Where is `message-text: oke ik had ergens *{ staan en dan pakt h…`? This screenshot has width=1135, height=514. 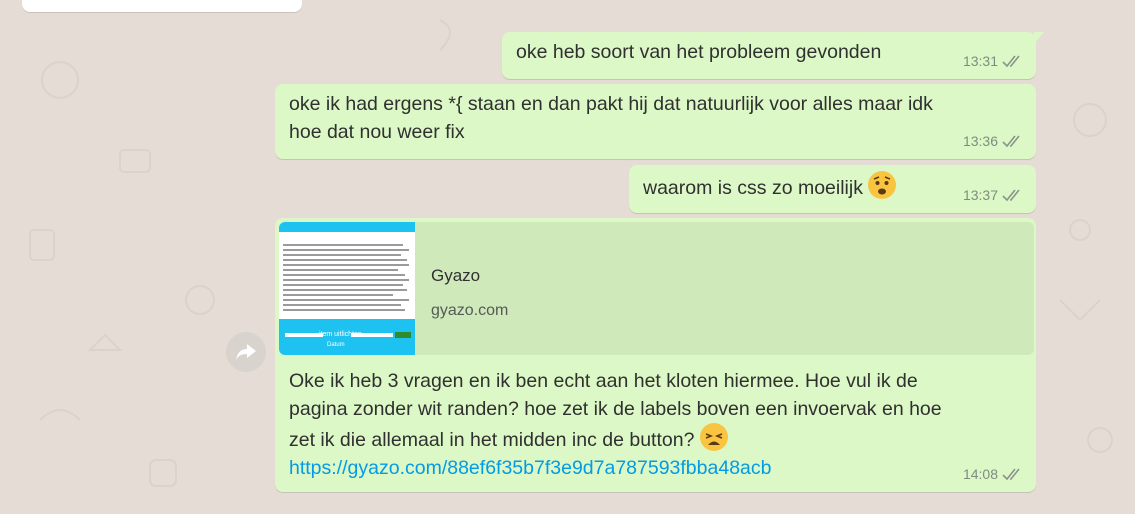 message-text: oke ik had ergens *{ staan en dan pakt h… is located at coordinates (611, 118).